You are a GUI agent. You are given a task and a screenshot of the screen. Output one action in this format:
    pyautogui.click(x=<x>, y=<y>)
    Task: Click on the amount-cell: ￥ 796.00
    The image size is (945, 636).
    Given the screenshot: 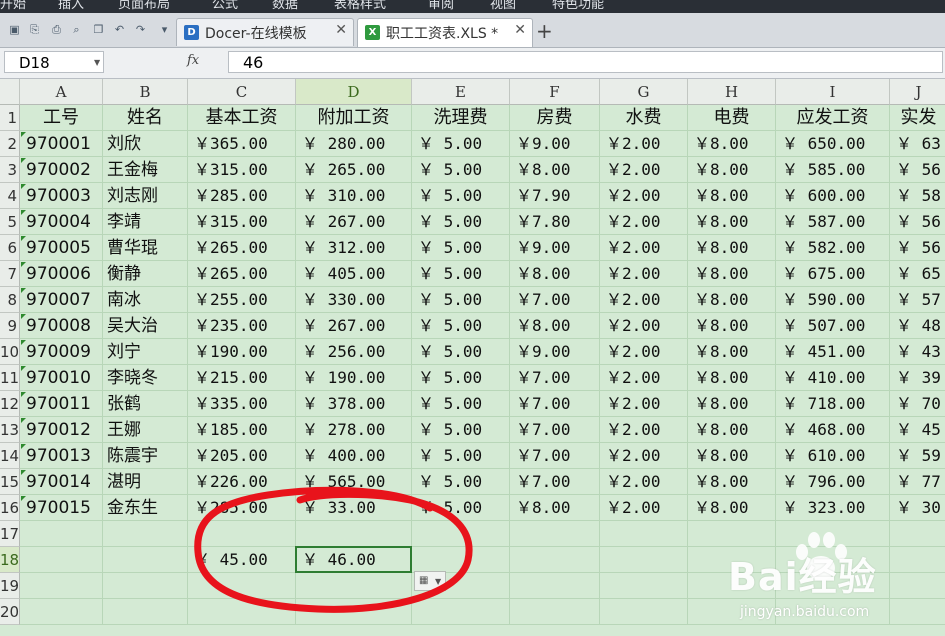 What is the action you would take?
    pyautogui.click(x=833, y=482)
    